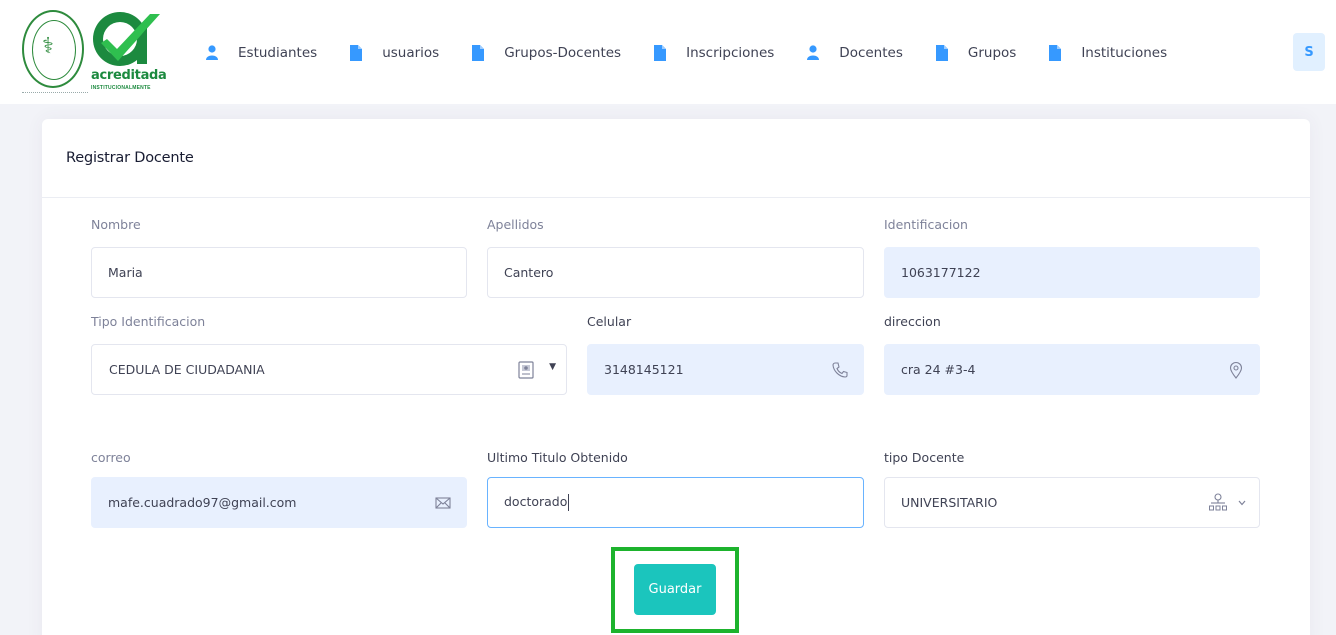 The image size is (1336, 635). I want to click on ultimo-titulo-value: doctorado, so click(536, 501).